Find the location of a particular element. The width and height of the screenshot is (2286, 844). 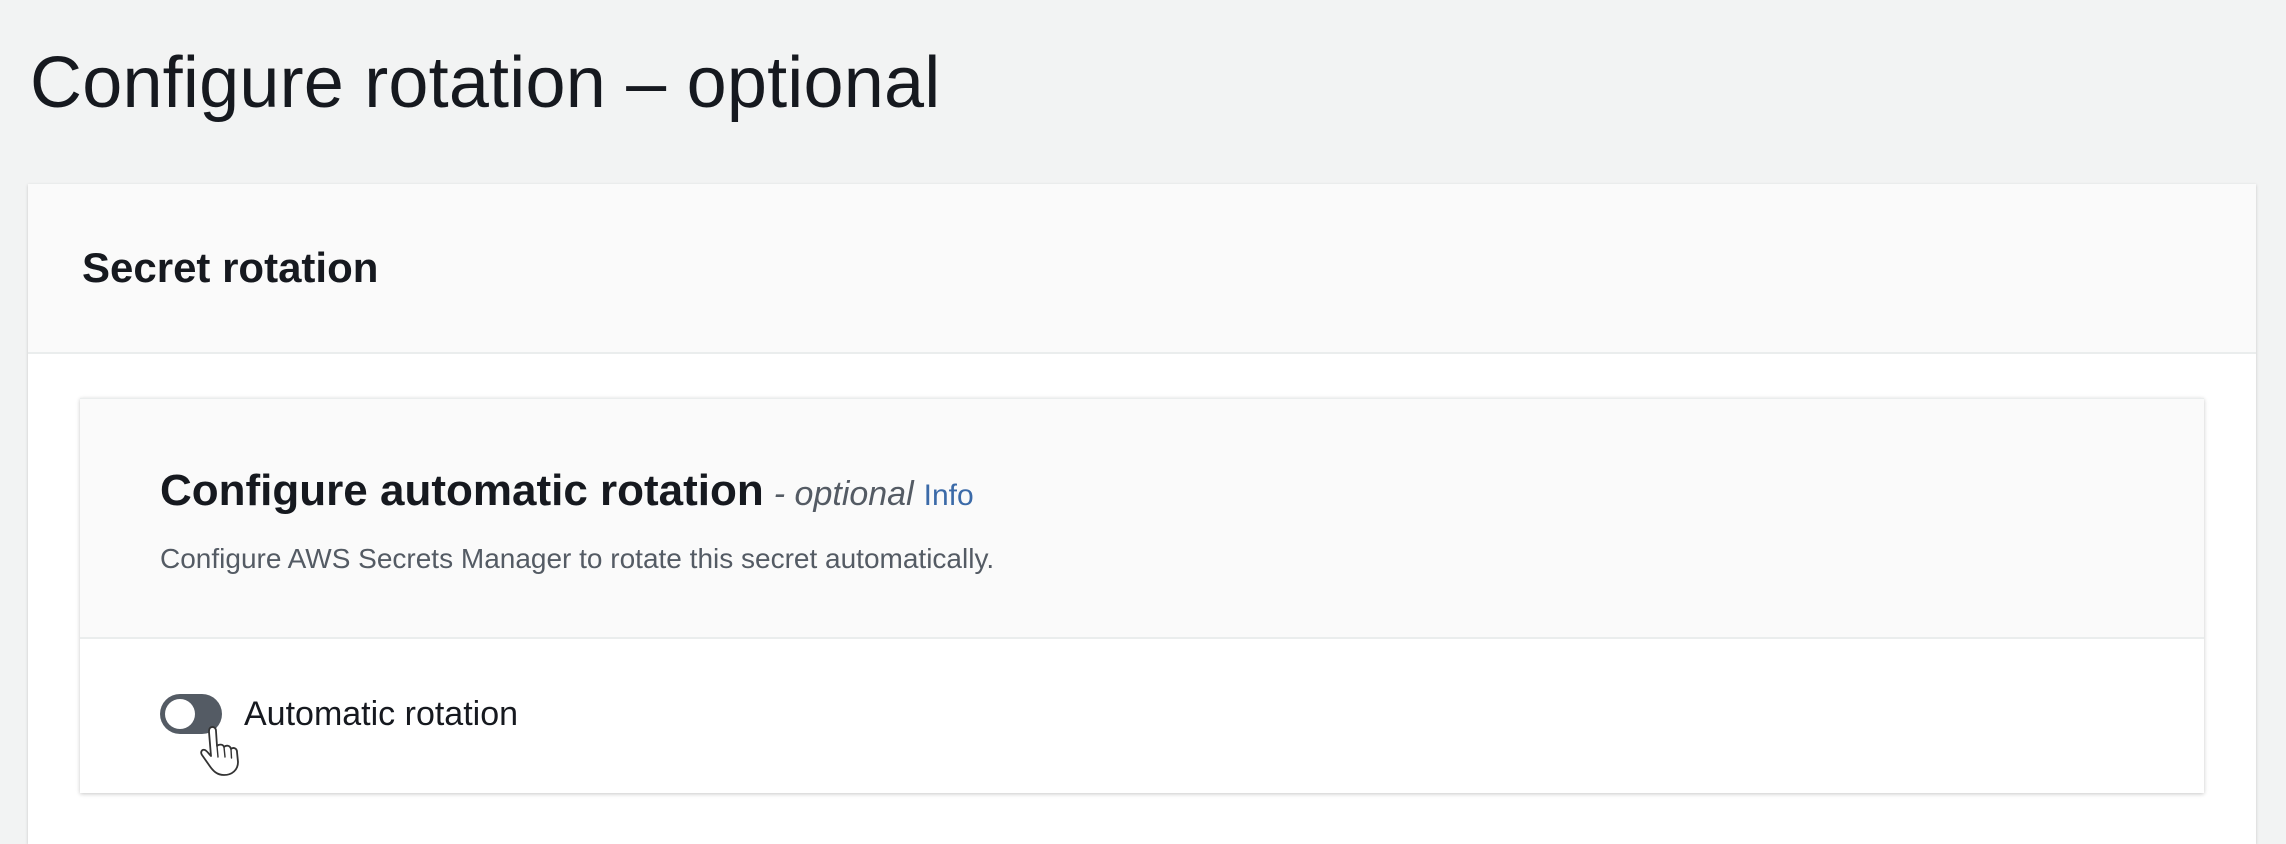

secret-rotation-title: Secret rotation is located at coordinates (230, 267).